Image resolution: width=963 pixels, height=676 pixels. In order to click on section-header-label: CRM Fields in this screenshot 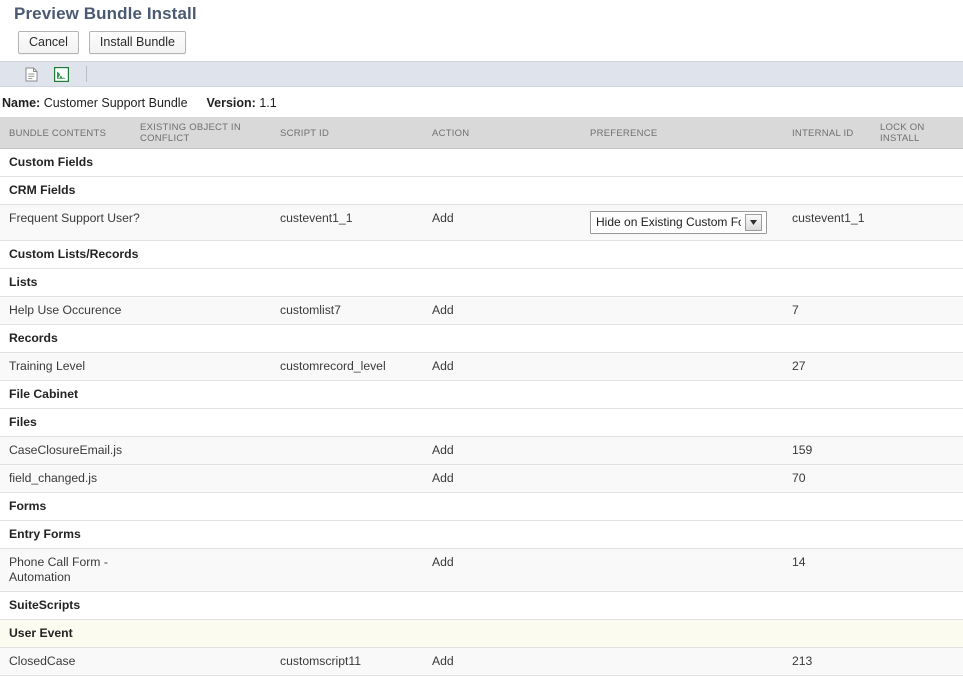, I will do `click(481, 190)`.